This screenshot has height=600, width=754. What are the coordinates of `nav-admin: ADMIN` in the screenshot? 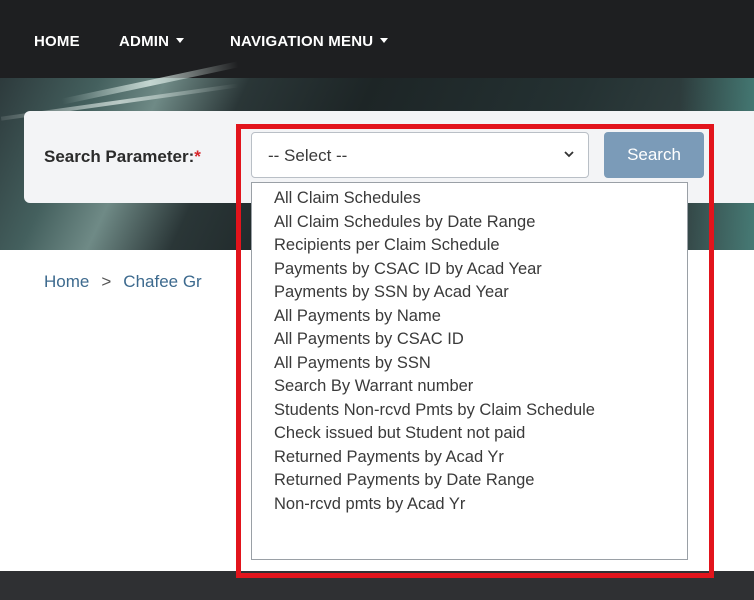 It's located at (152, 41).